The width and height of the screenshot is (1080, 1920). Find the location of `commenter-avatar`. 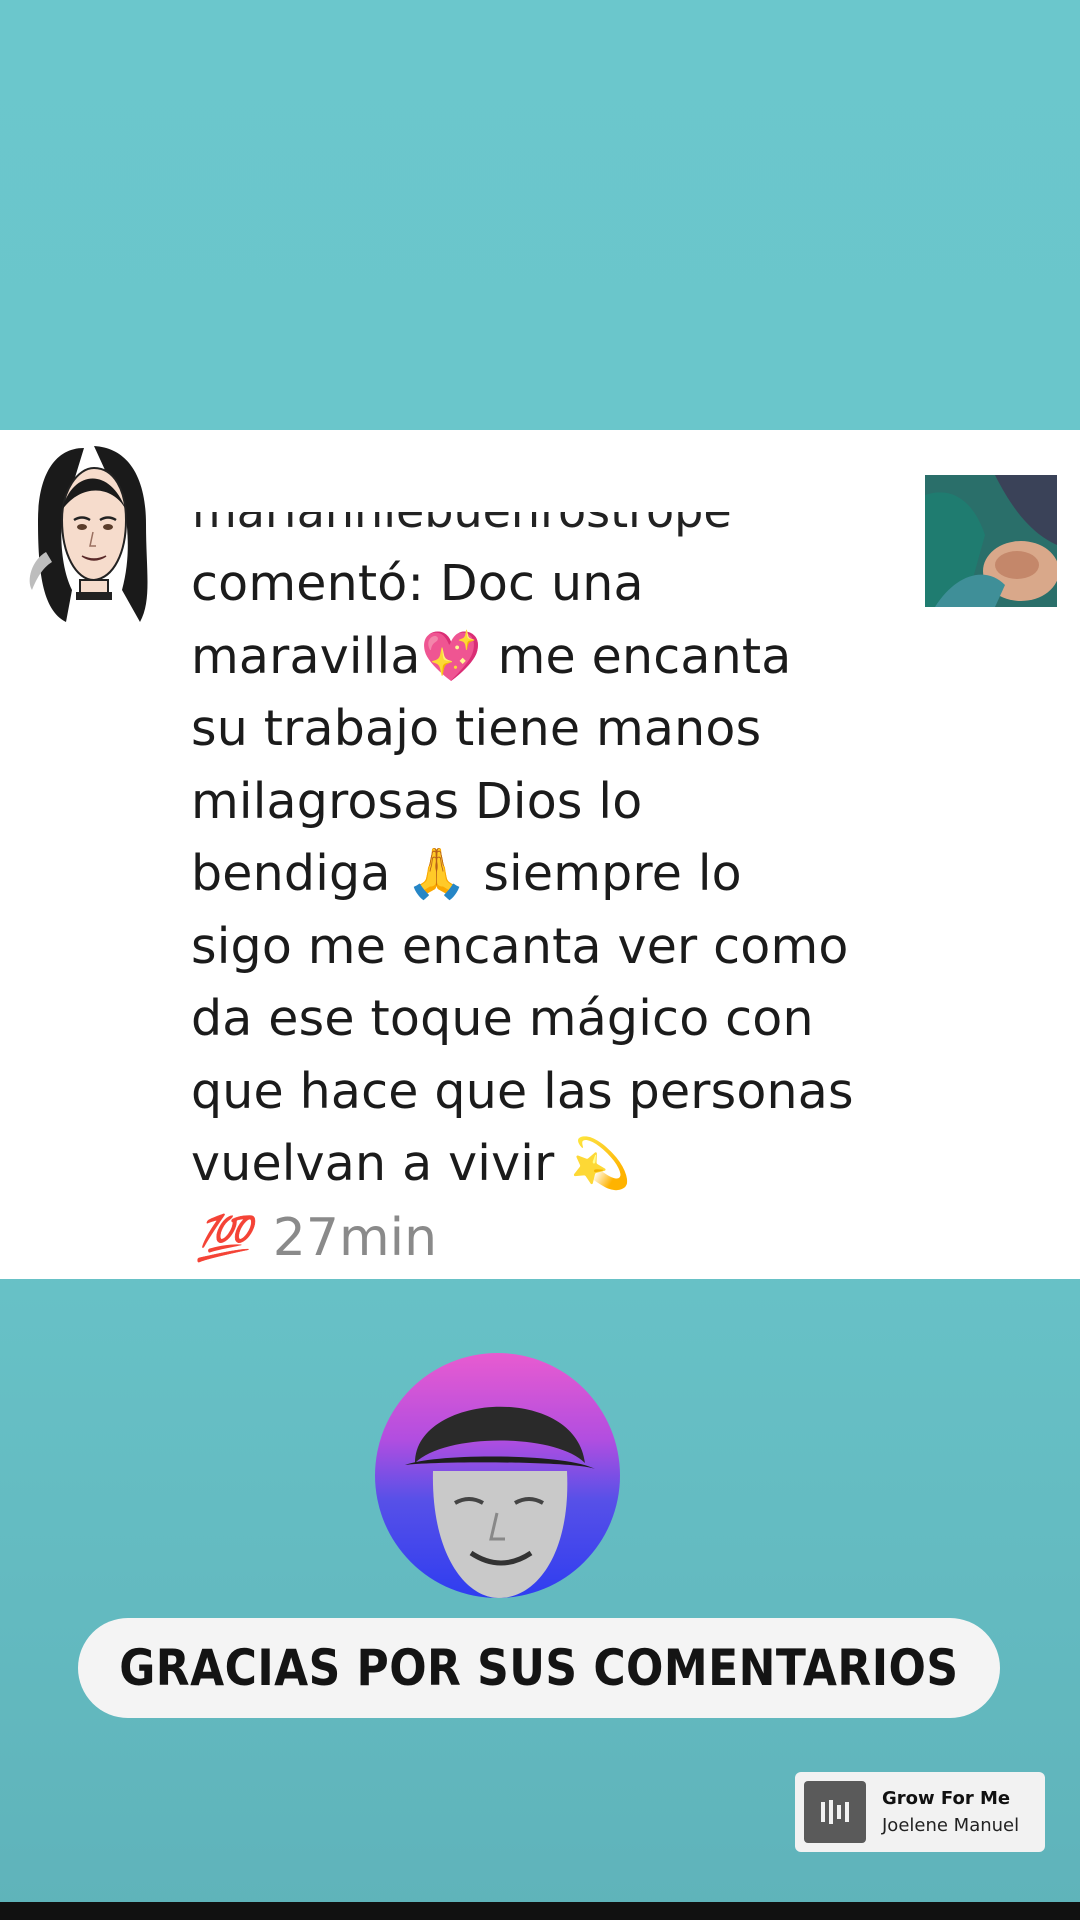

commenter-avatar is located at coordinates (92, 535).